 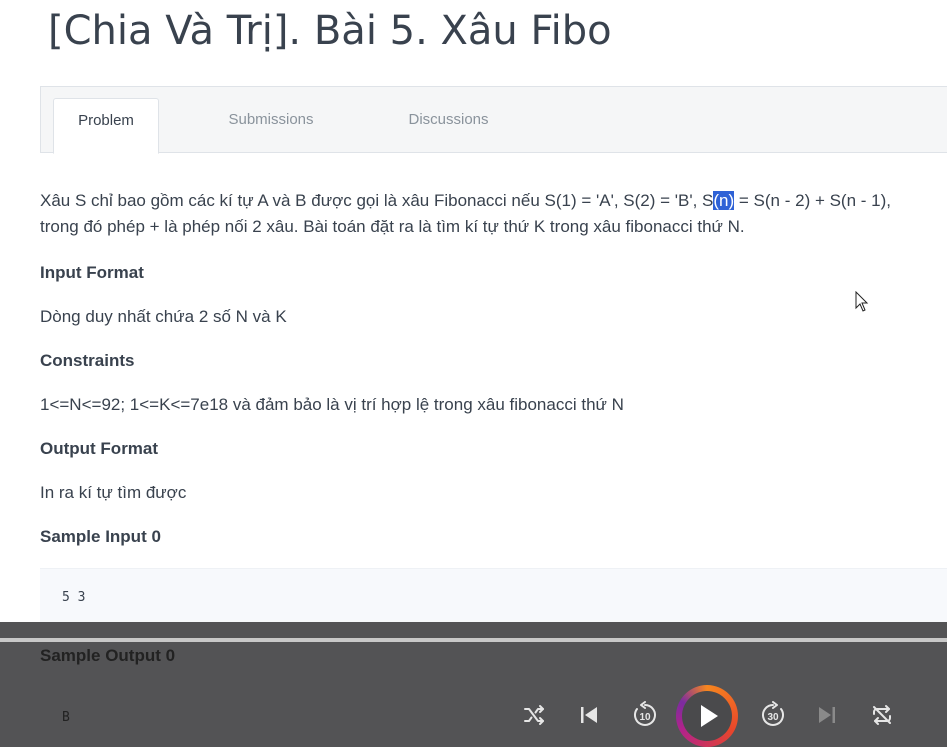 What do you see at coordinates (589, 715) in the screenshot?
I see `previous-icon` at bounding box center [589, 715].